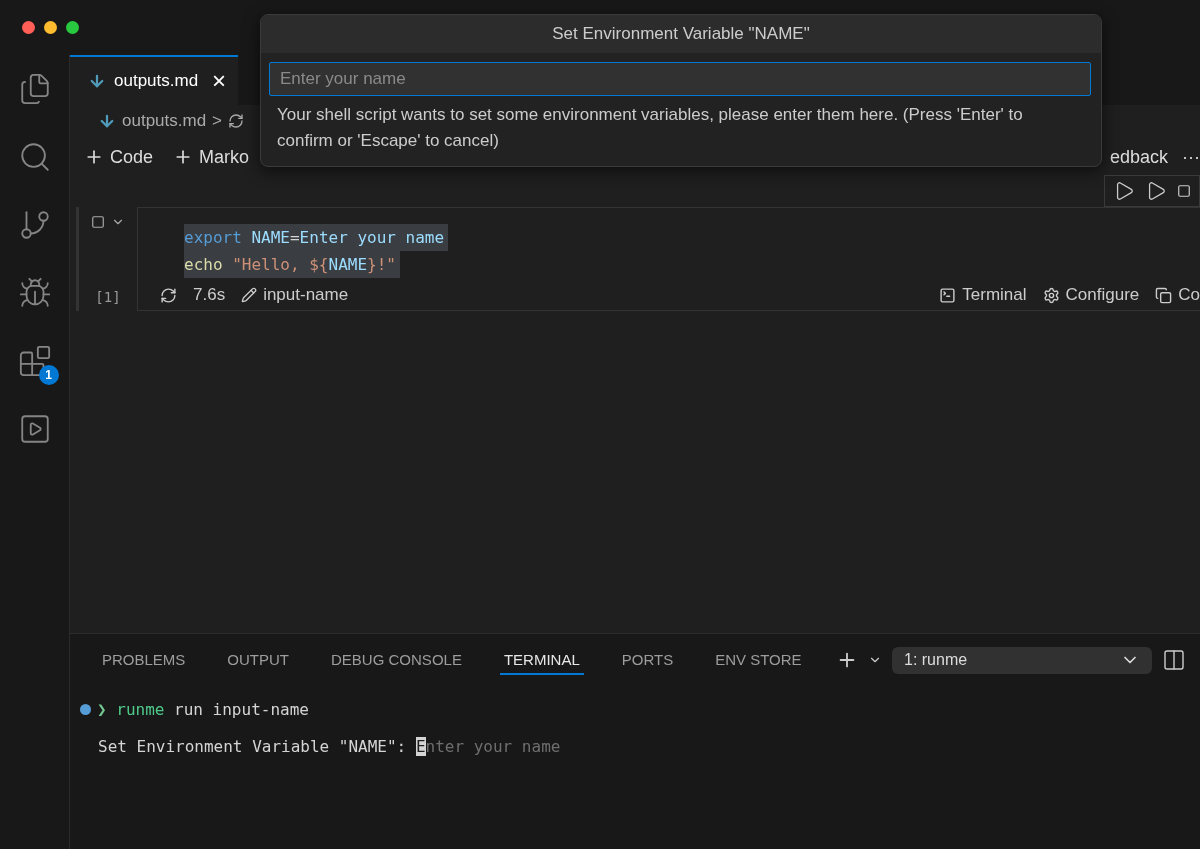 This screenshot has width=1200, height=849. I want to click on dialog-title: Set Environment Variable "NAME", so click(681, 34).